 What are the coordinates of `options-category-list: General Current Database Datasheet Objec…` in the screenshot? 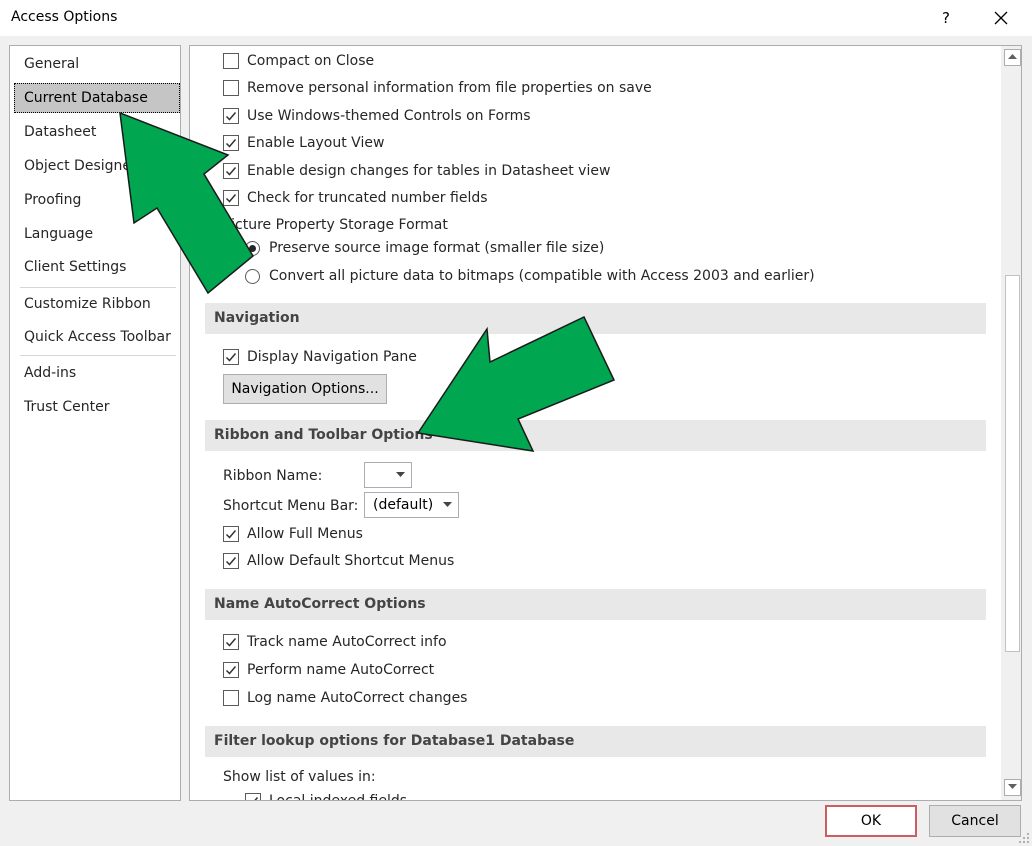 It's located at (95, 423).